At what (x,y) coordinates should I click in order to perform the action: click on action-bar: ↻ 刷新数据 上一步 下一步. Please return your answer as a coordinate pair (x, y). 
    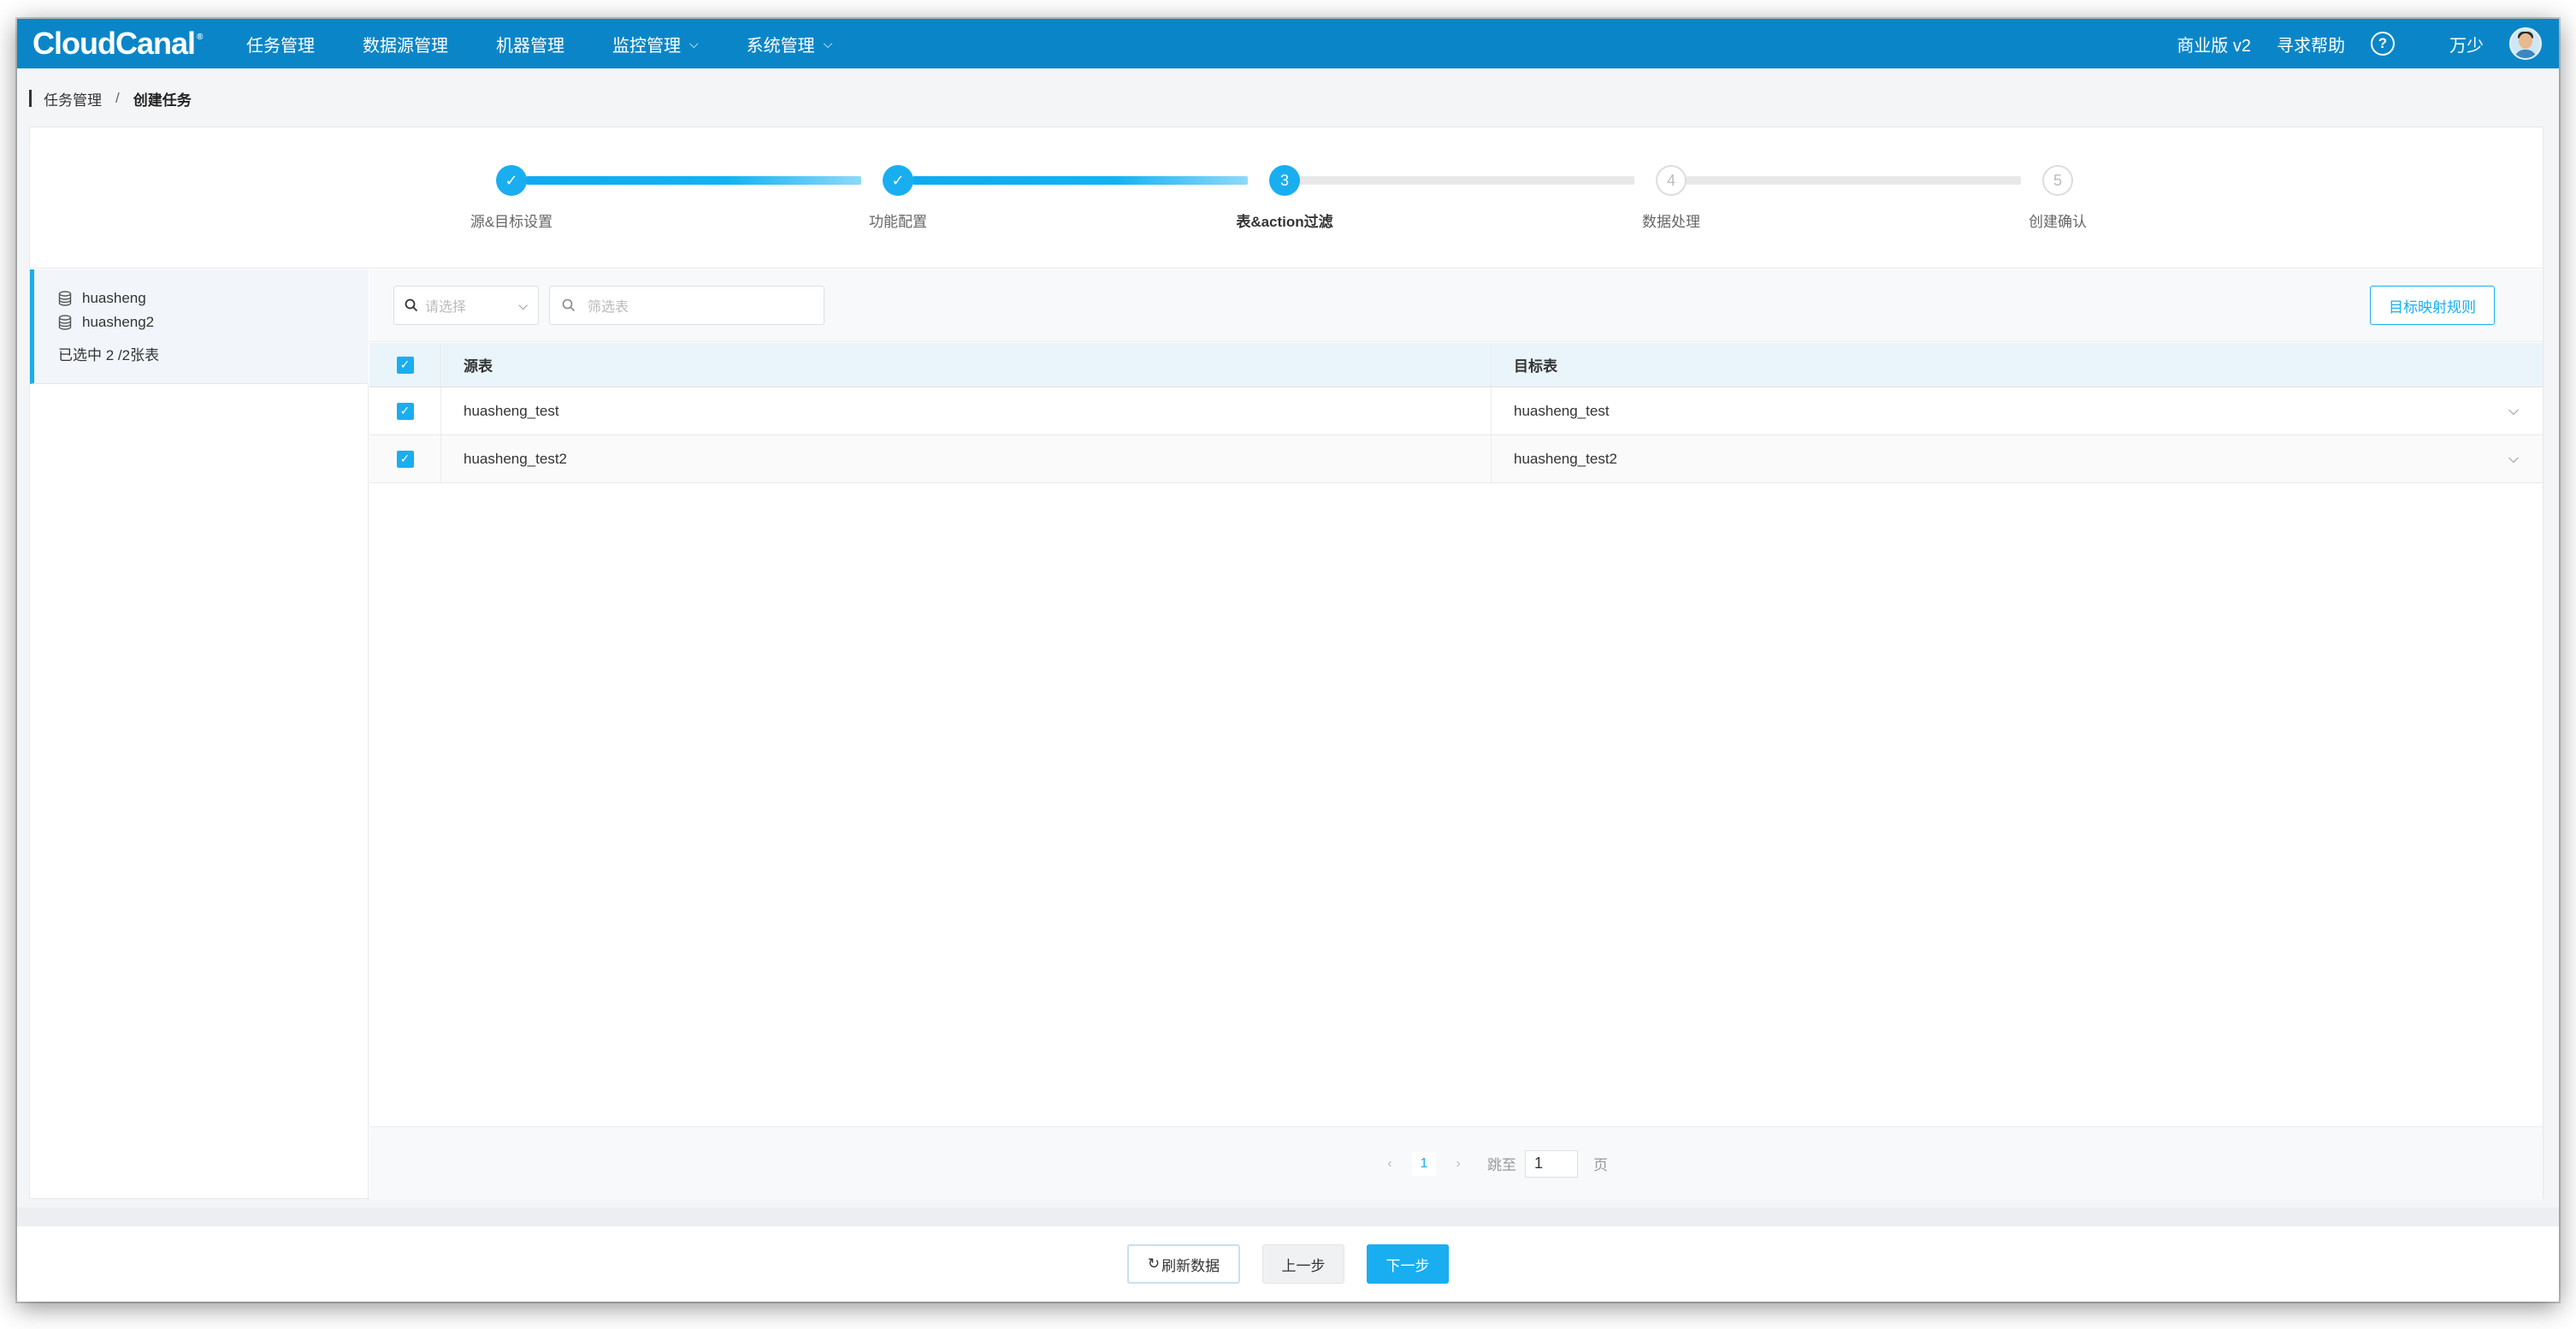
    Looking at the image, I should click on (1288, 1264).